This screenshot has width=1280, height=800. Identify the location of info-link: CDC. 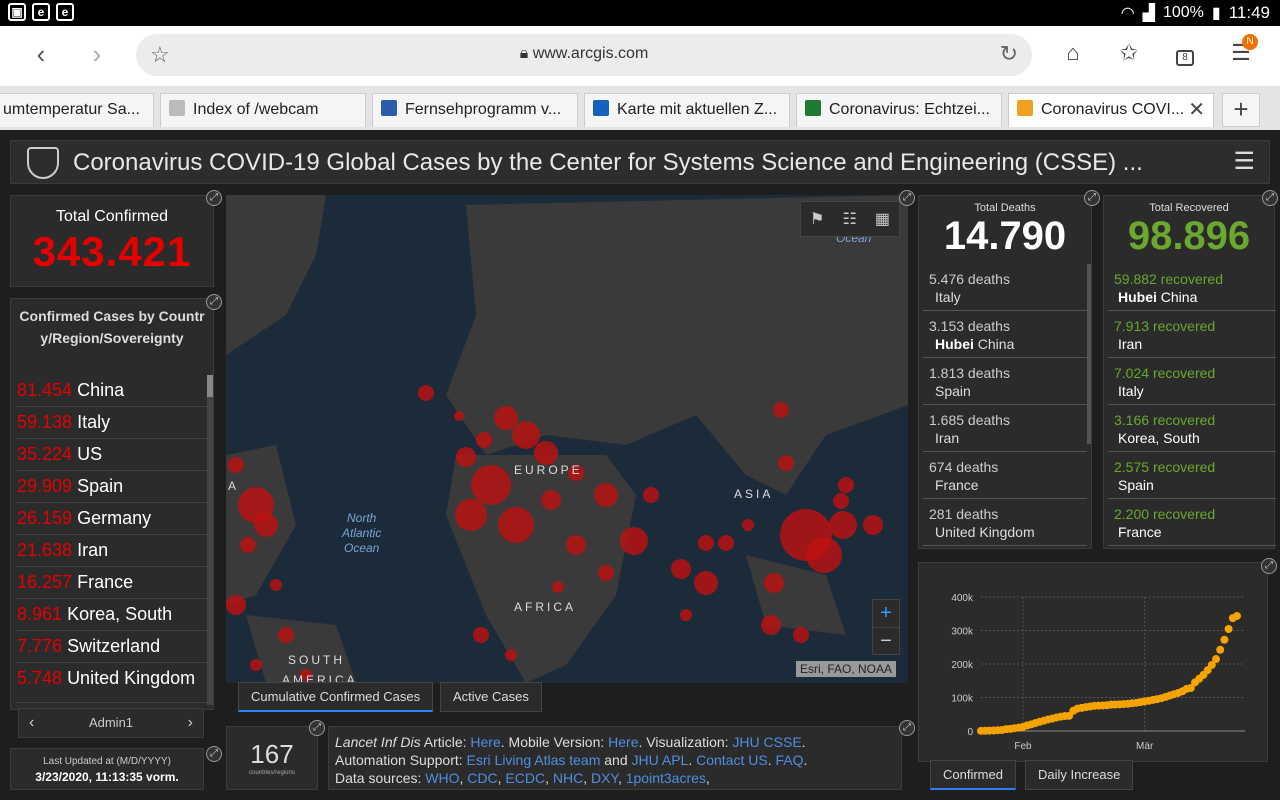
(482, 778).